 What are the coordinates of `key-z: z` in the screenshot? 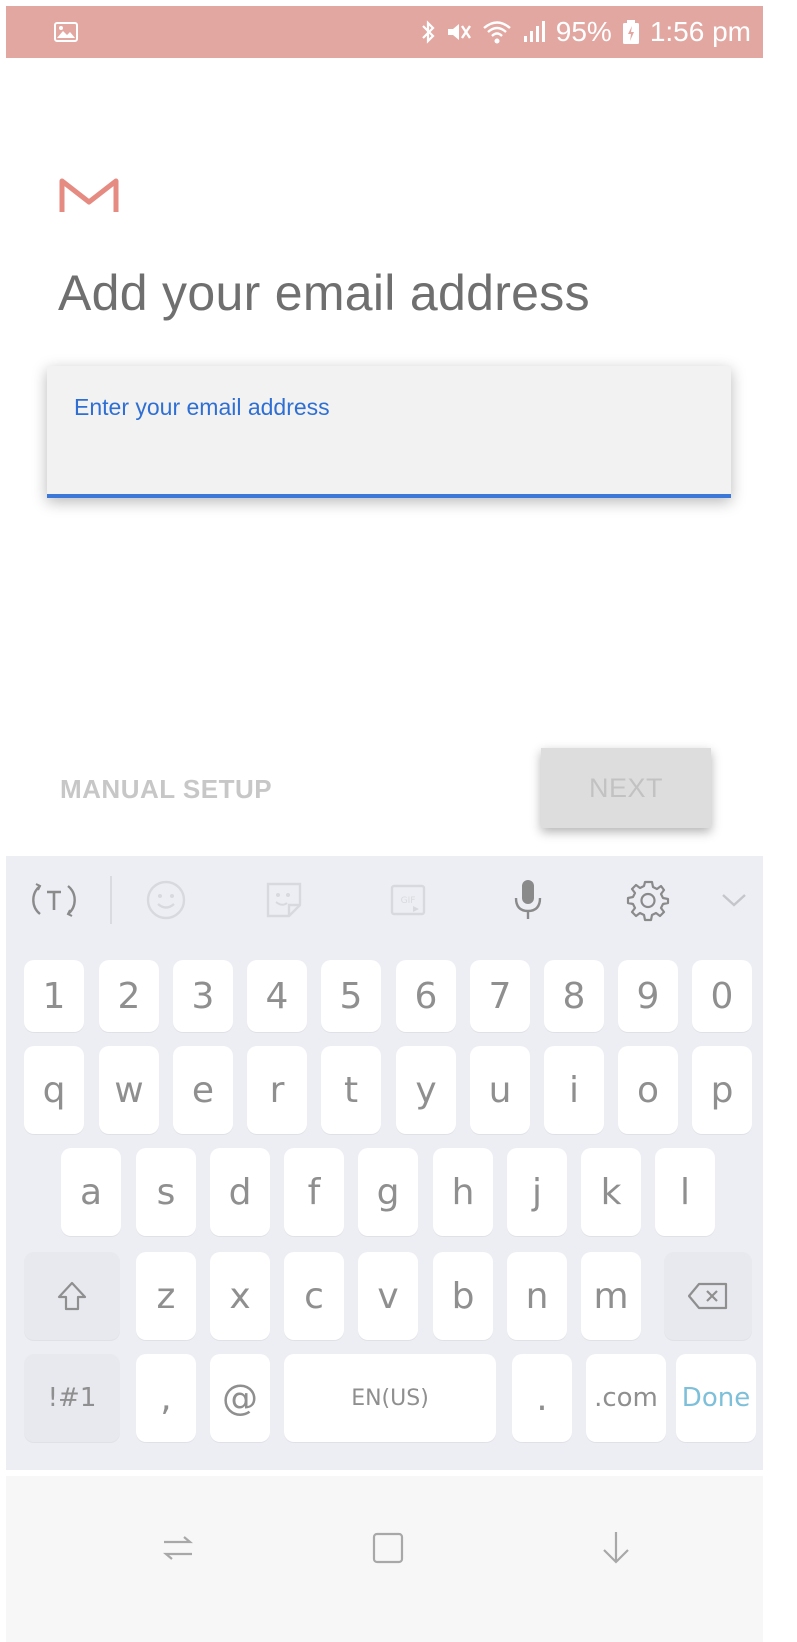 It's located at (166, 1296).